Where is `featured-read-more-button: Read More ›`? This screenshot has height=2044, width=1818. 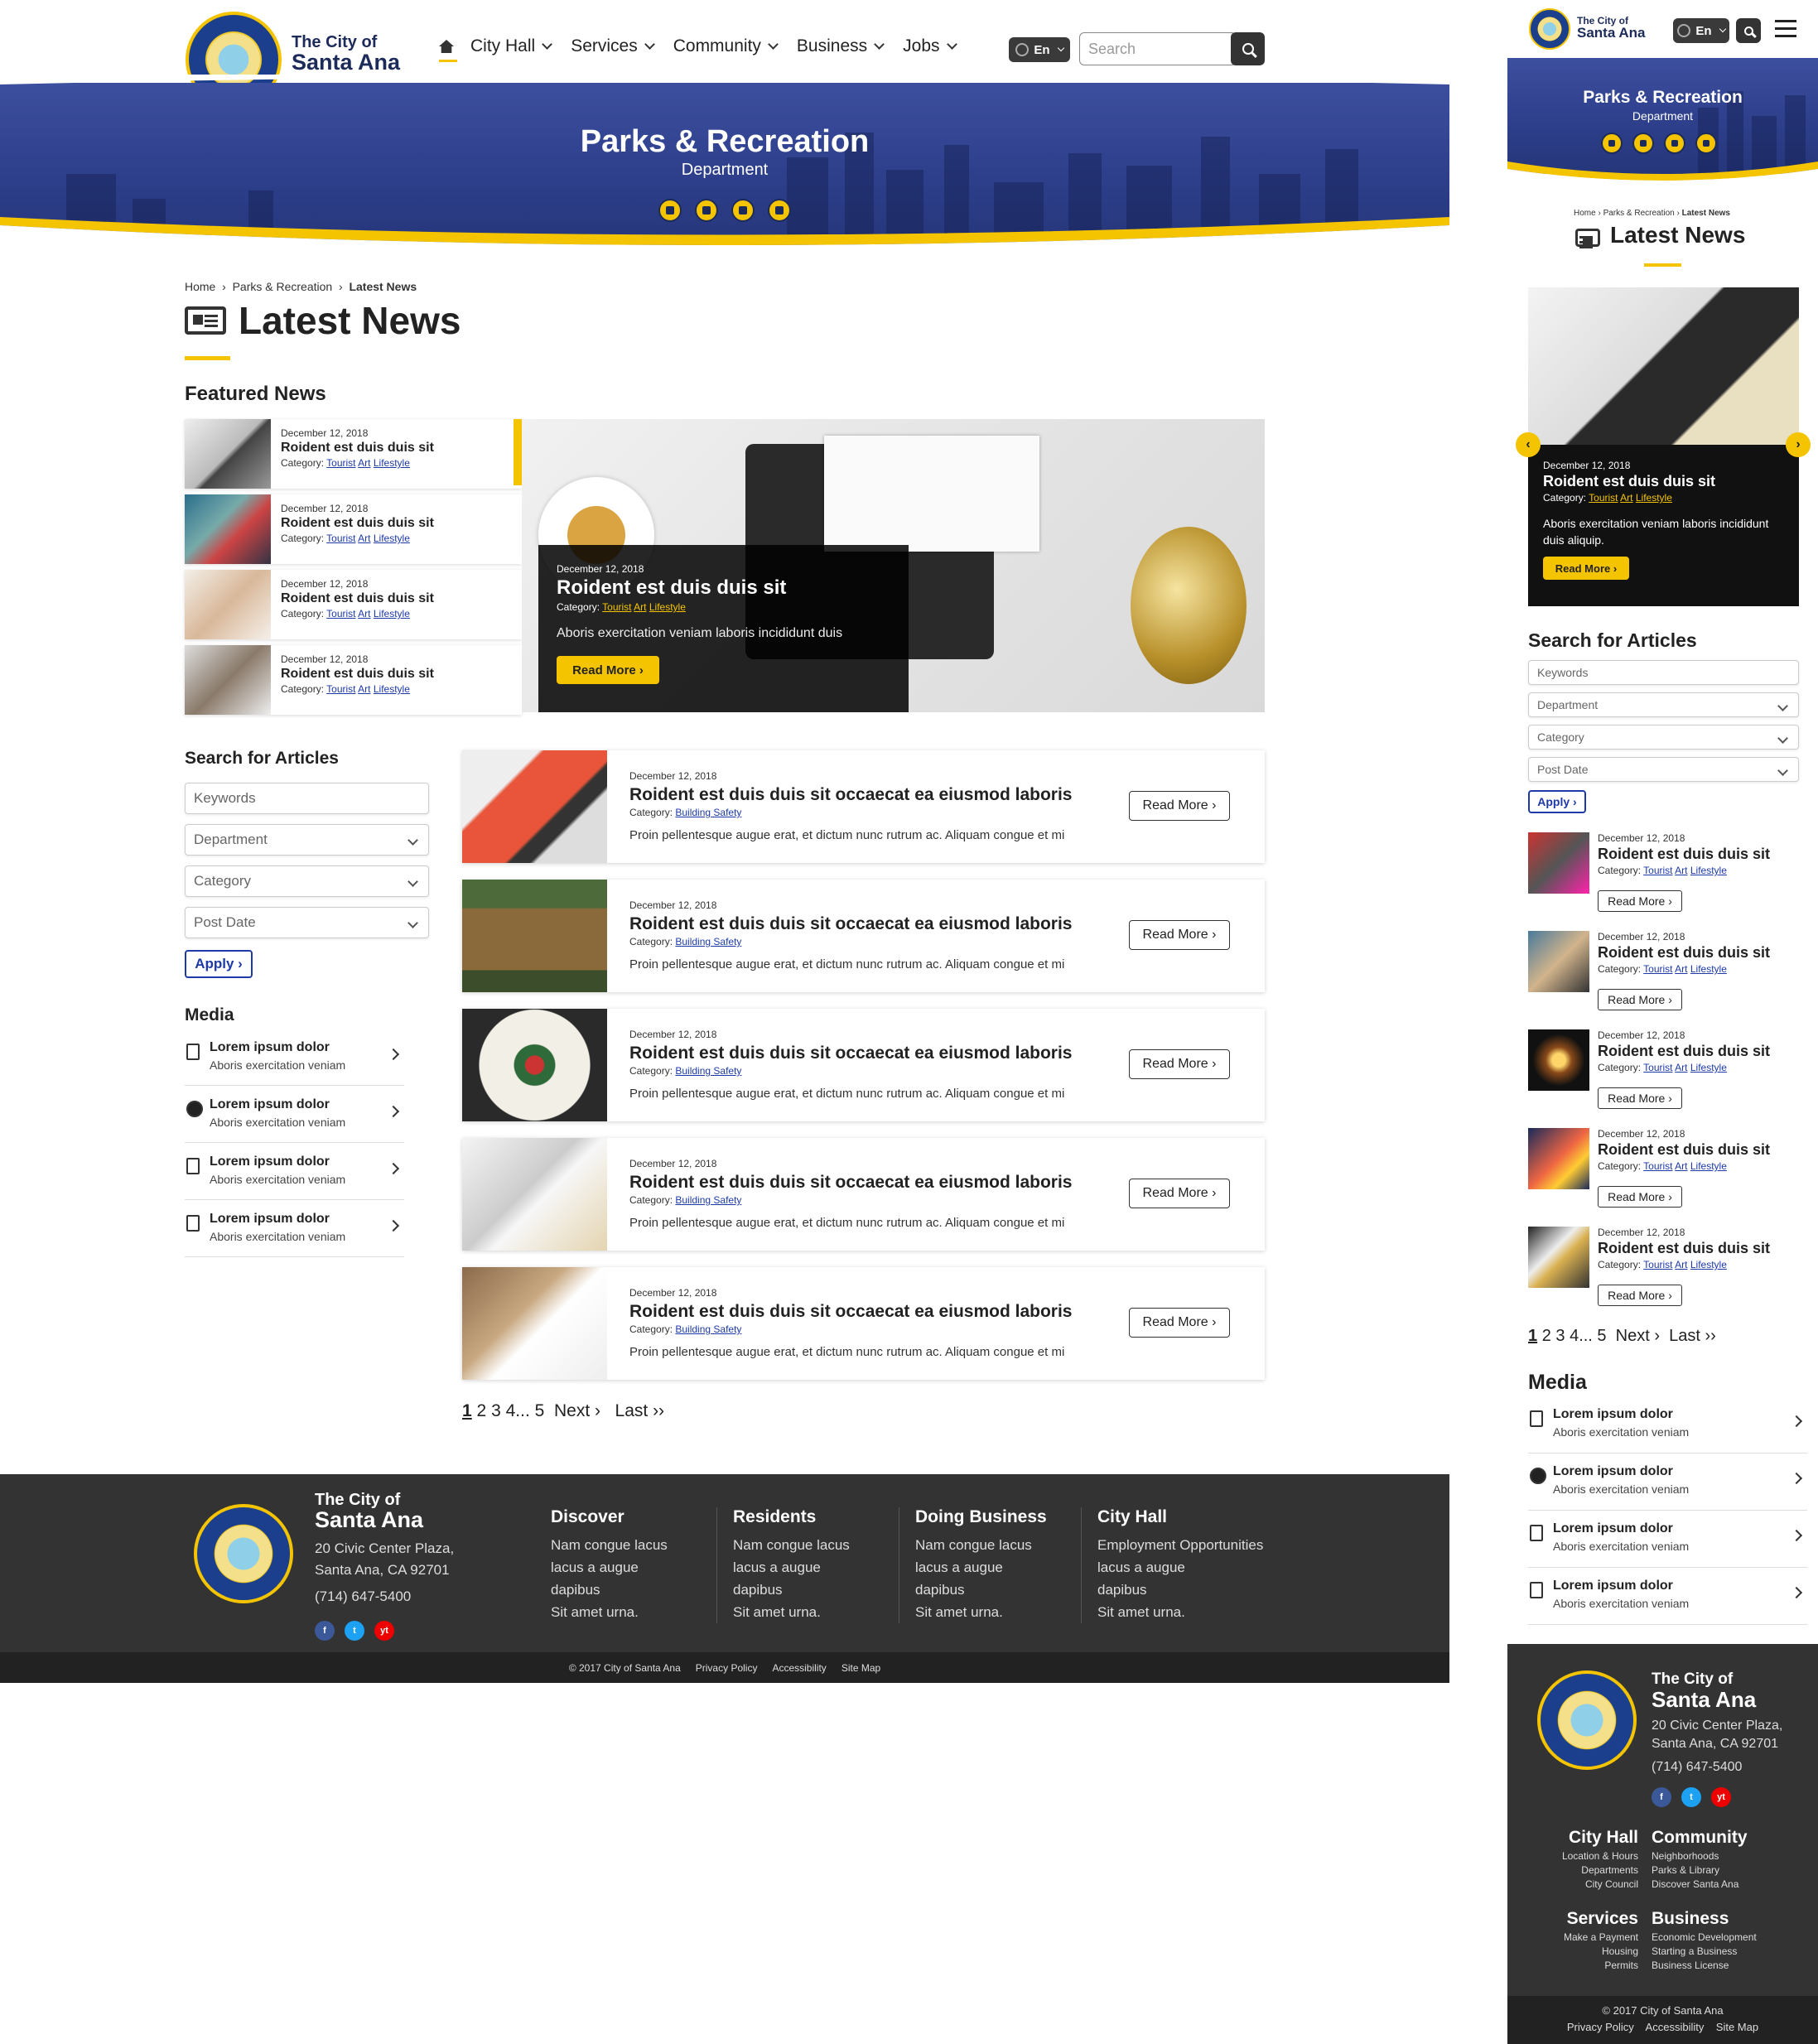
featured-read-more-button: Read More › is located at coordinates (608, 670).